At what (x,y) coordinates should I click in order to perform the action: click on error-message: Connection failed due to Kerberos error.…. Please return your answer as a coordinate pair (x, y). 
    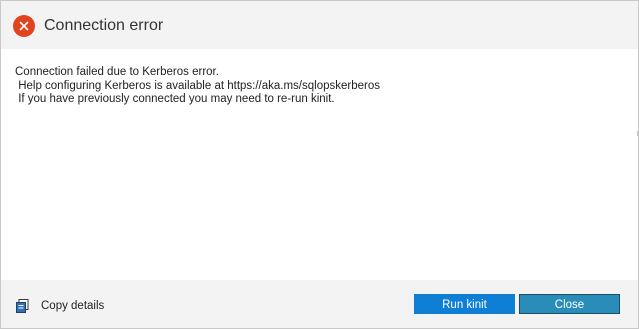
    Looking at the image, I should click on (315, 86).